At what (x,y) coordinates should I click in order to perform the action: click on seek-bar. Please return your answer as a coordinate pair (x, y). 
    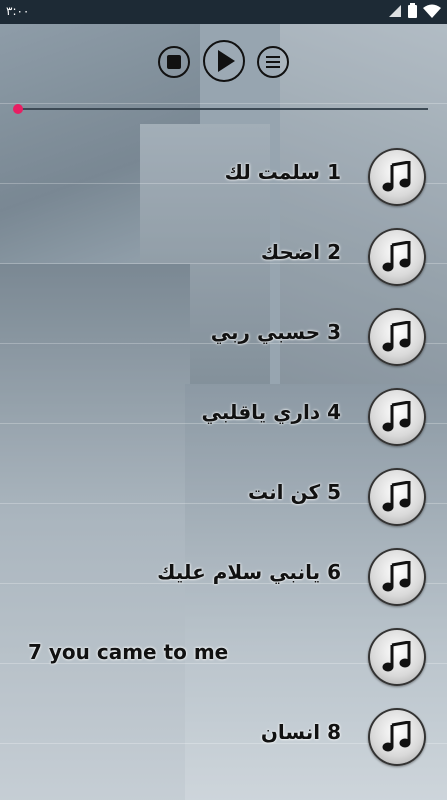
    Looking at the image, I should click on (220, 109).